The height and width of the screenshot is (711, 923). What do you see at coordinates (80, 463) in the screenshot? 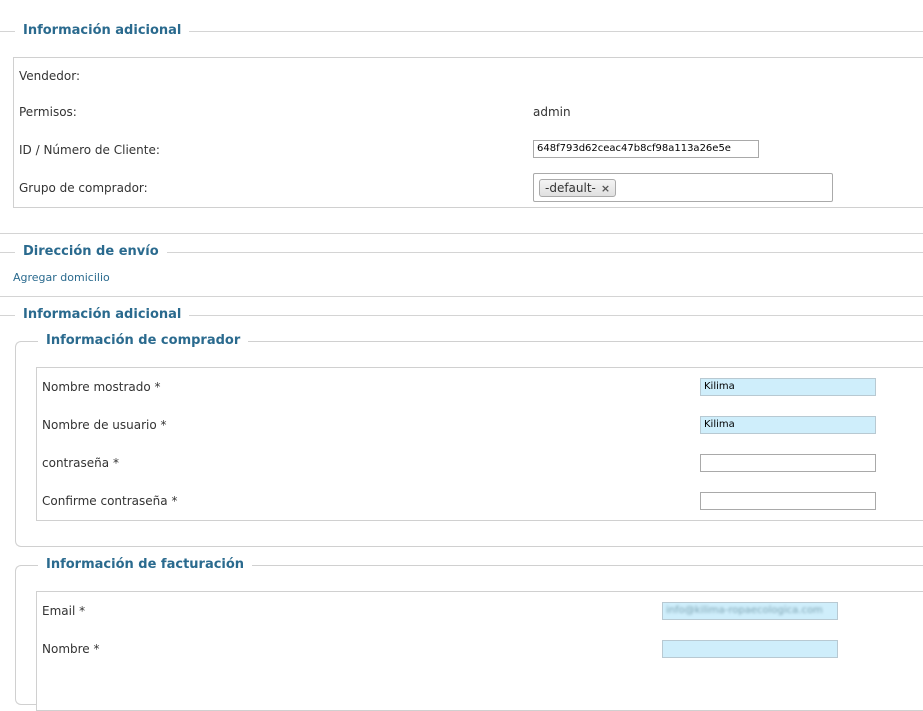
I see `contrasena-label: contraseña *` at bounding box center [80, 463].